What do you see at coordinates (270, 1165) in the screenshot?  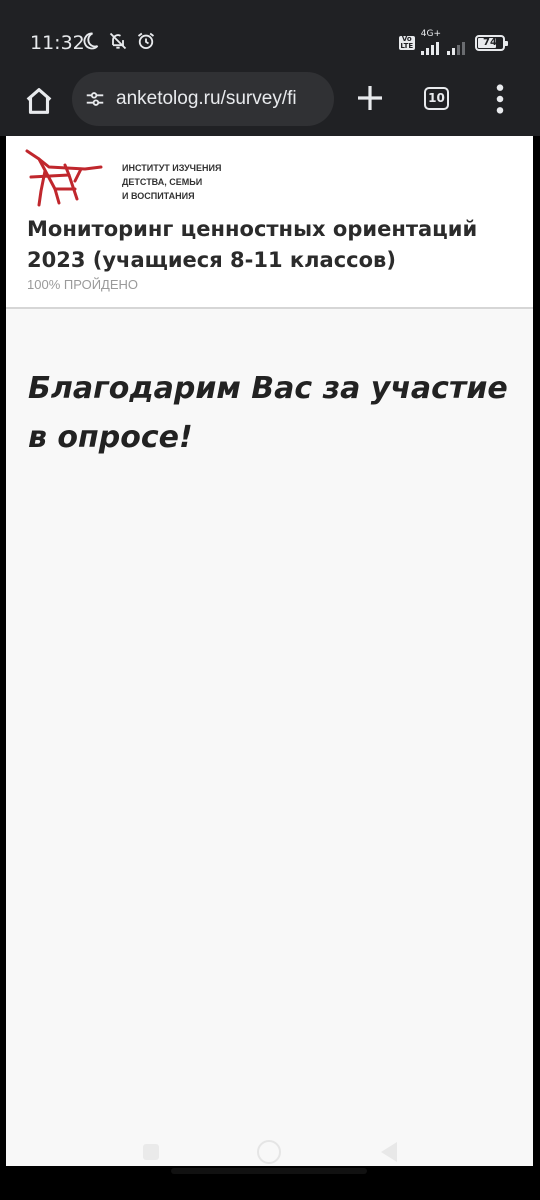 I see `system-nav-bar` at bounding box center [270, 1165].